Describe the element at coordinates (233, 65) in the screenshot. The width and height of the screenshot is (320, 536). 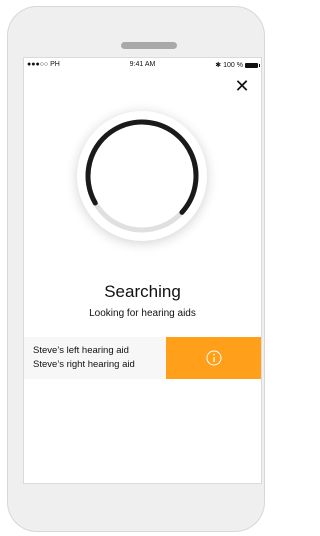
I see `battery-label: 100 %` at that location.